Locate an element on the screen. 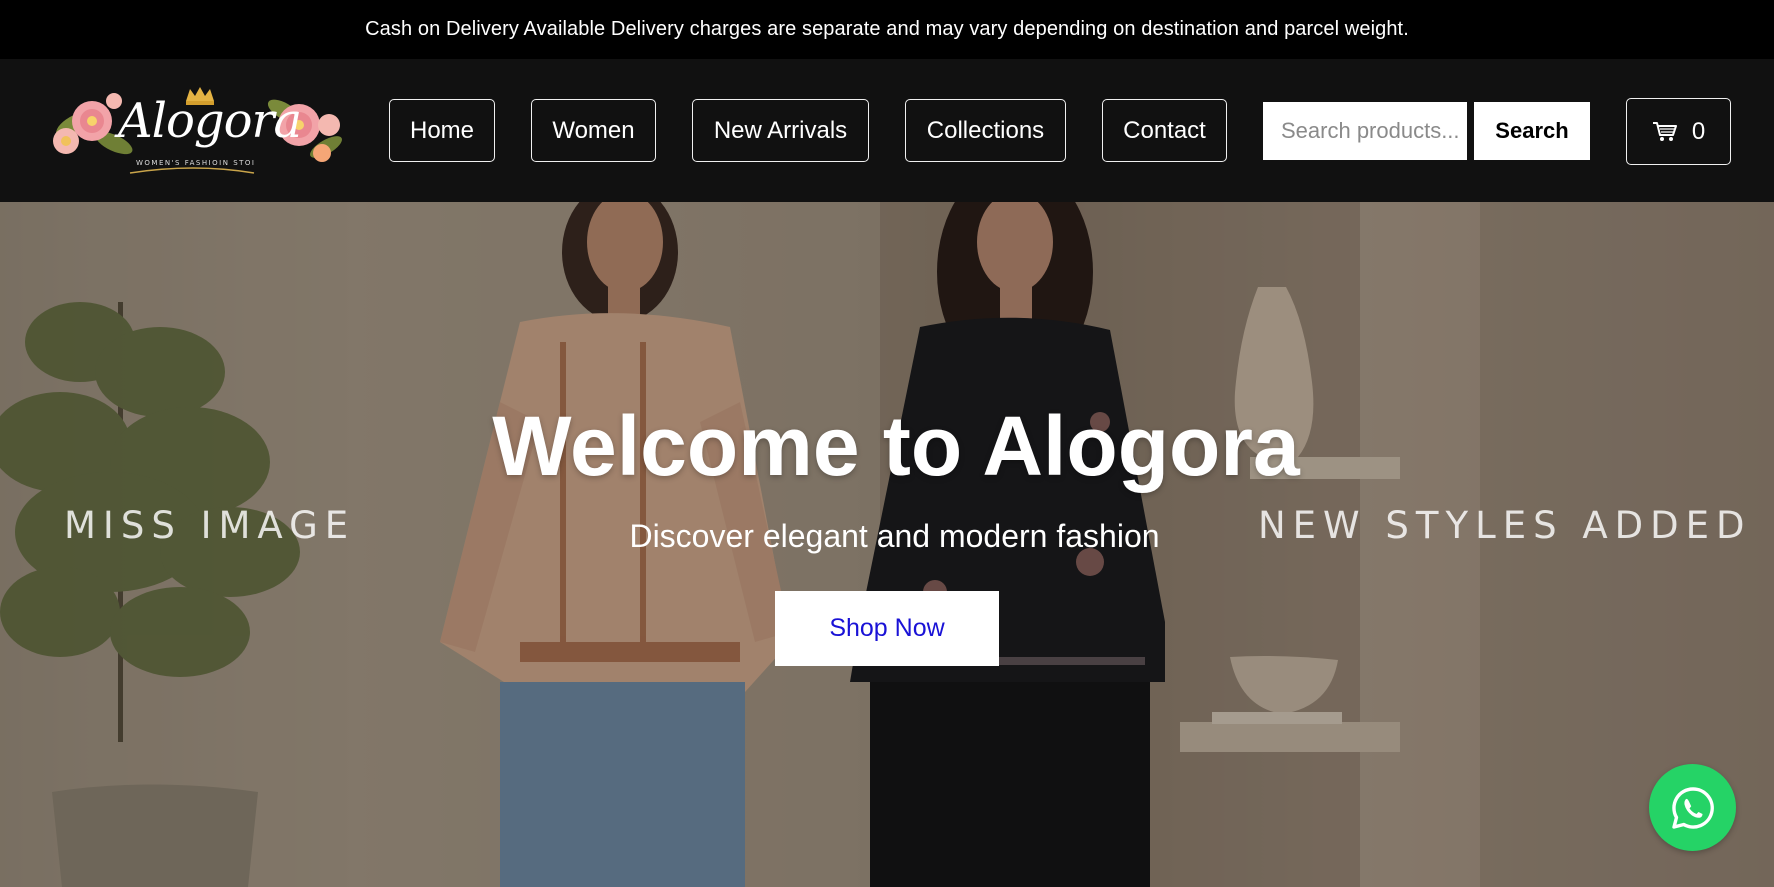 This screenshot has height=887, width=1774. cart-icon is located at coordinates (1664, 131).